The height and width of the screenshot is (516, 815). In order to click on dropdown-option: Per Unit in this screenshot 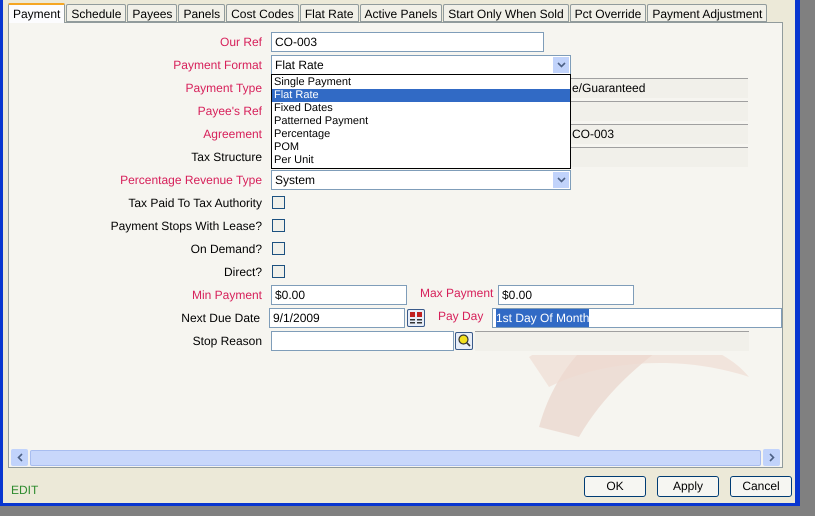, I will do `click(421, 160)`.